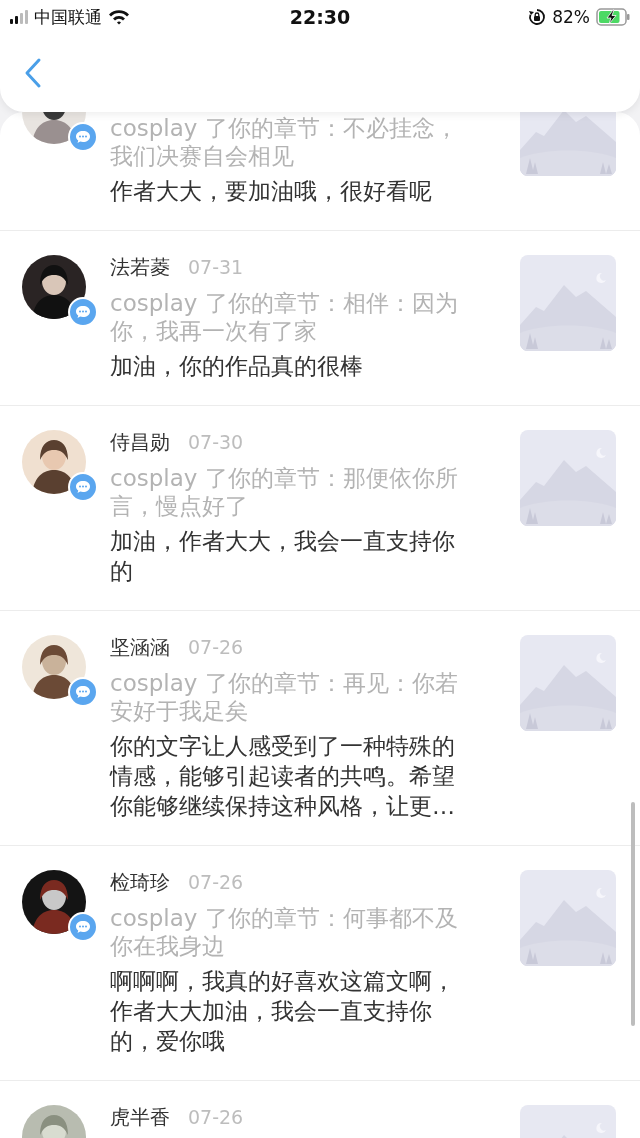 This screenshot has width=640, height=1138. I want to click on carrier-name: 中国联通, so click(68, 17).